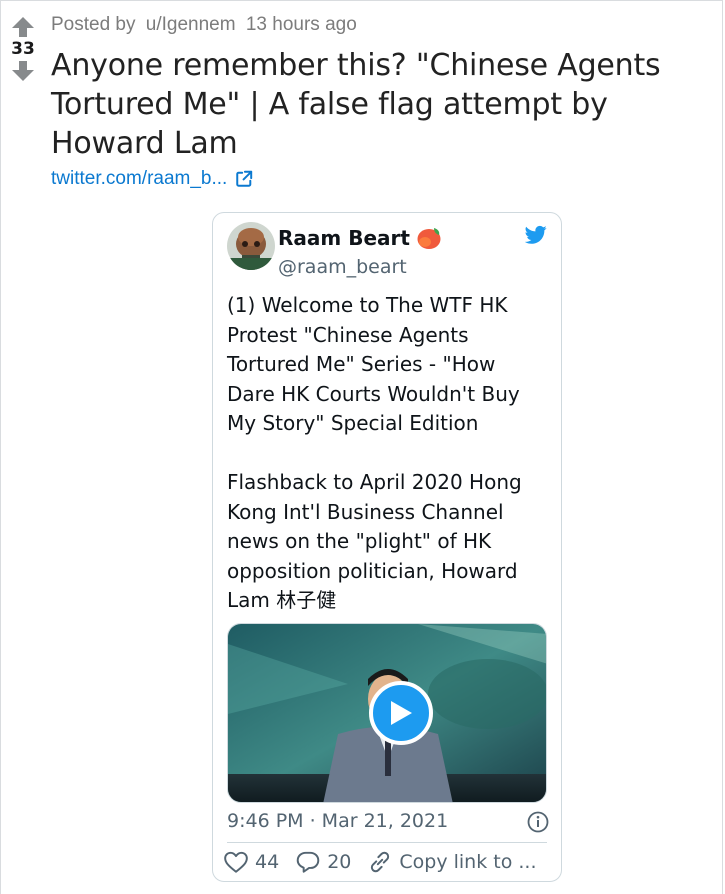 The height and width of the screenshot is (894, 725). What do you see at coordinates (342, 267) in the screenshot?
I see `tweet-handle: @raam_beart` at bounding box center [342, 267].